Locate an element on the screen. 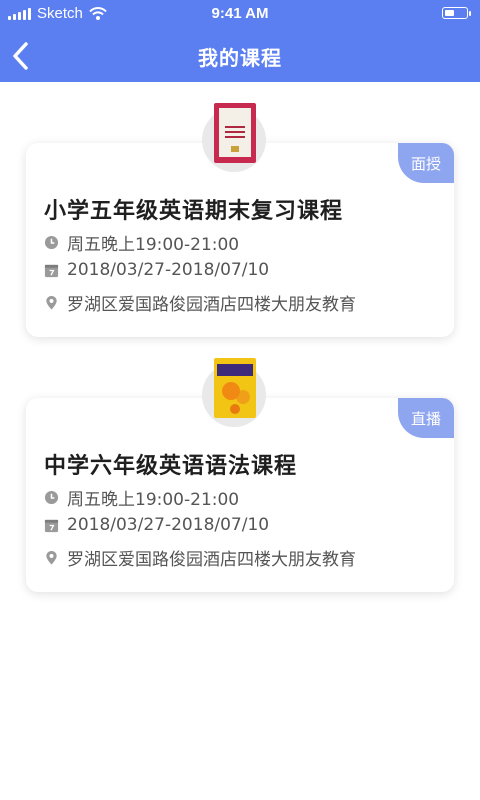 The image size is (480, 800). battery-icon is located at coordinates (456, 13).